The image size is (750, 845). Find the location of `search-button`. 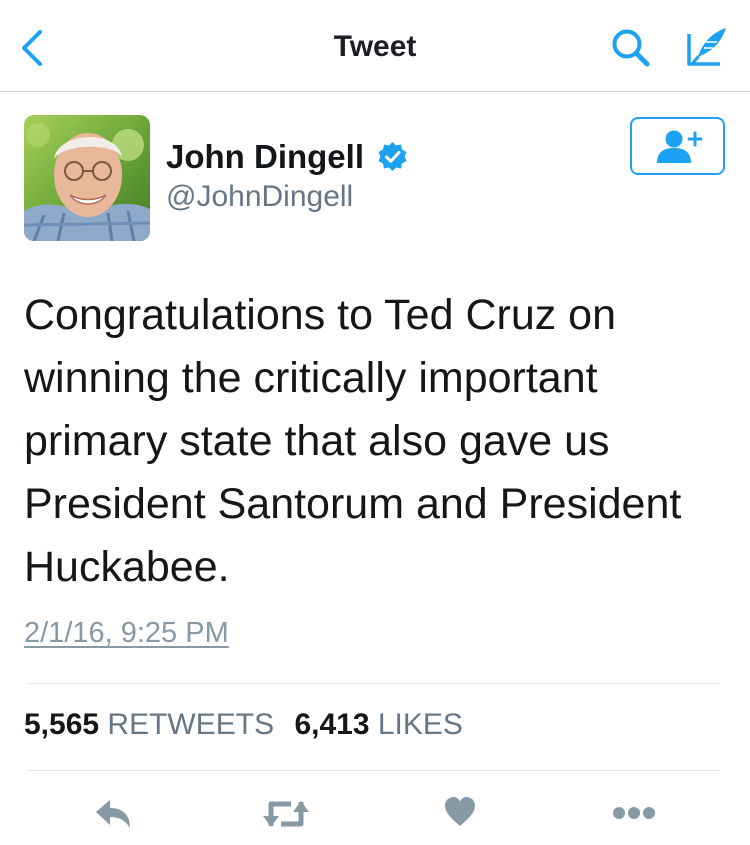

search-button is located at coordinates (632, 49).